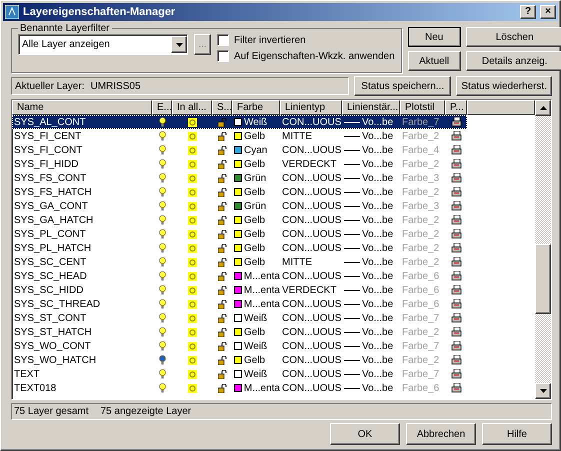  I want to click on layer-row: SYS_ST_HATCH Gelb CON...UOUS Vo...be Farbe_2, so click(239, 332).